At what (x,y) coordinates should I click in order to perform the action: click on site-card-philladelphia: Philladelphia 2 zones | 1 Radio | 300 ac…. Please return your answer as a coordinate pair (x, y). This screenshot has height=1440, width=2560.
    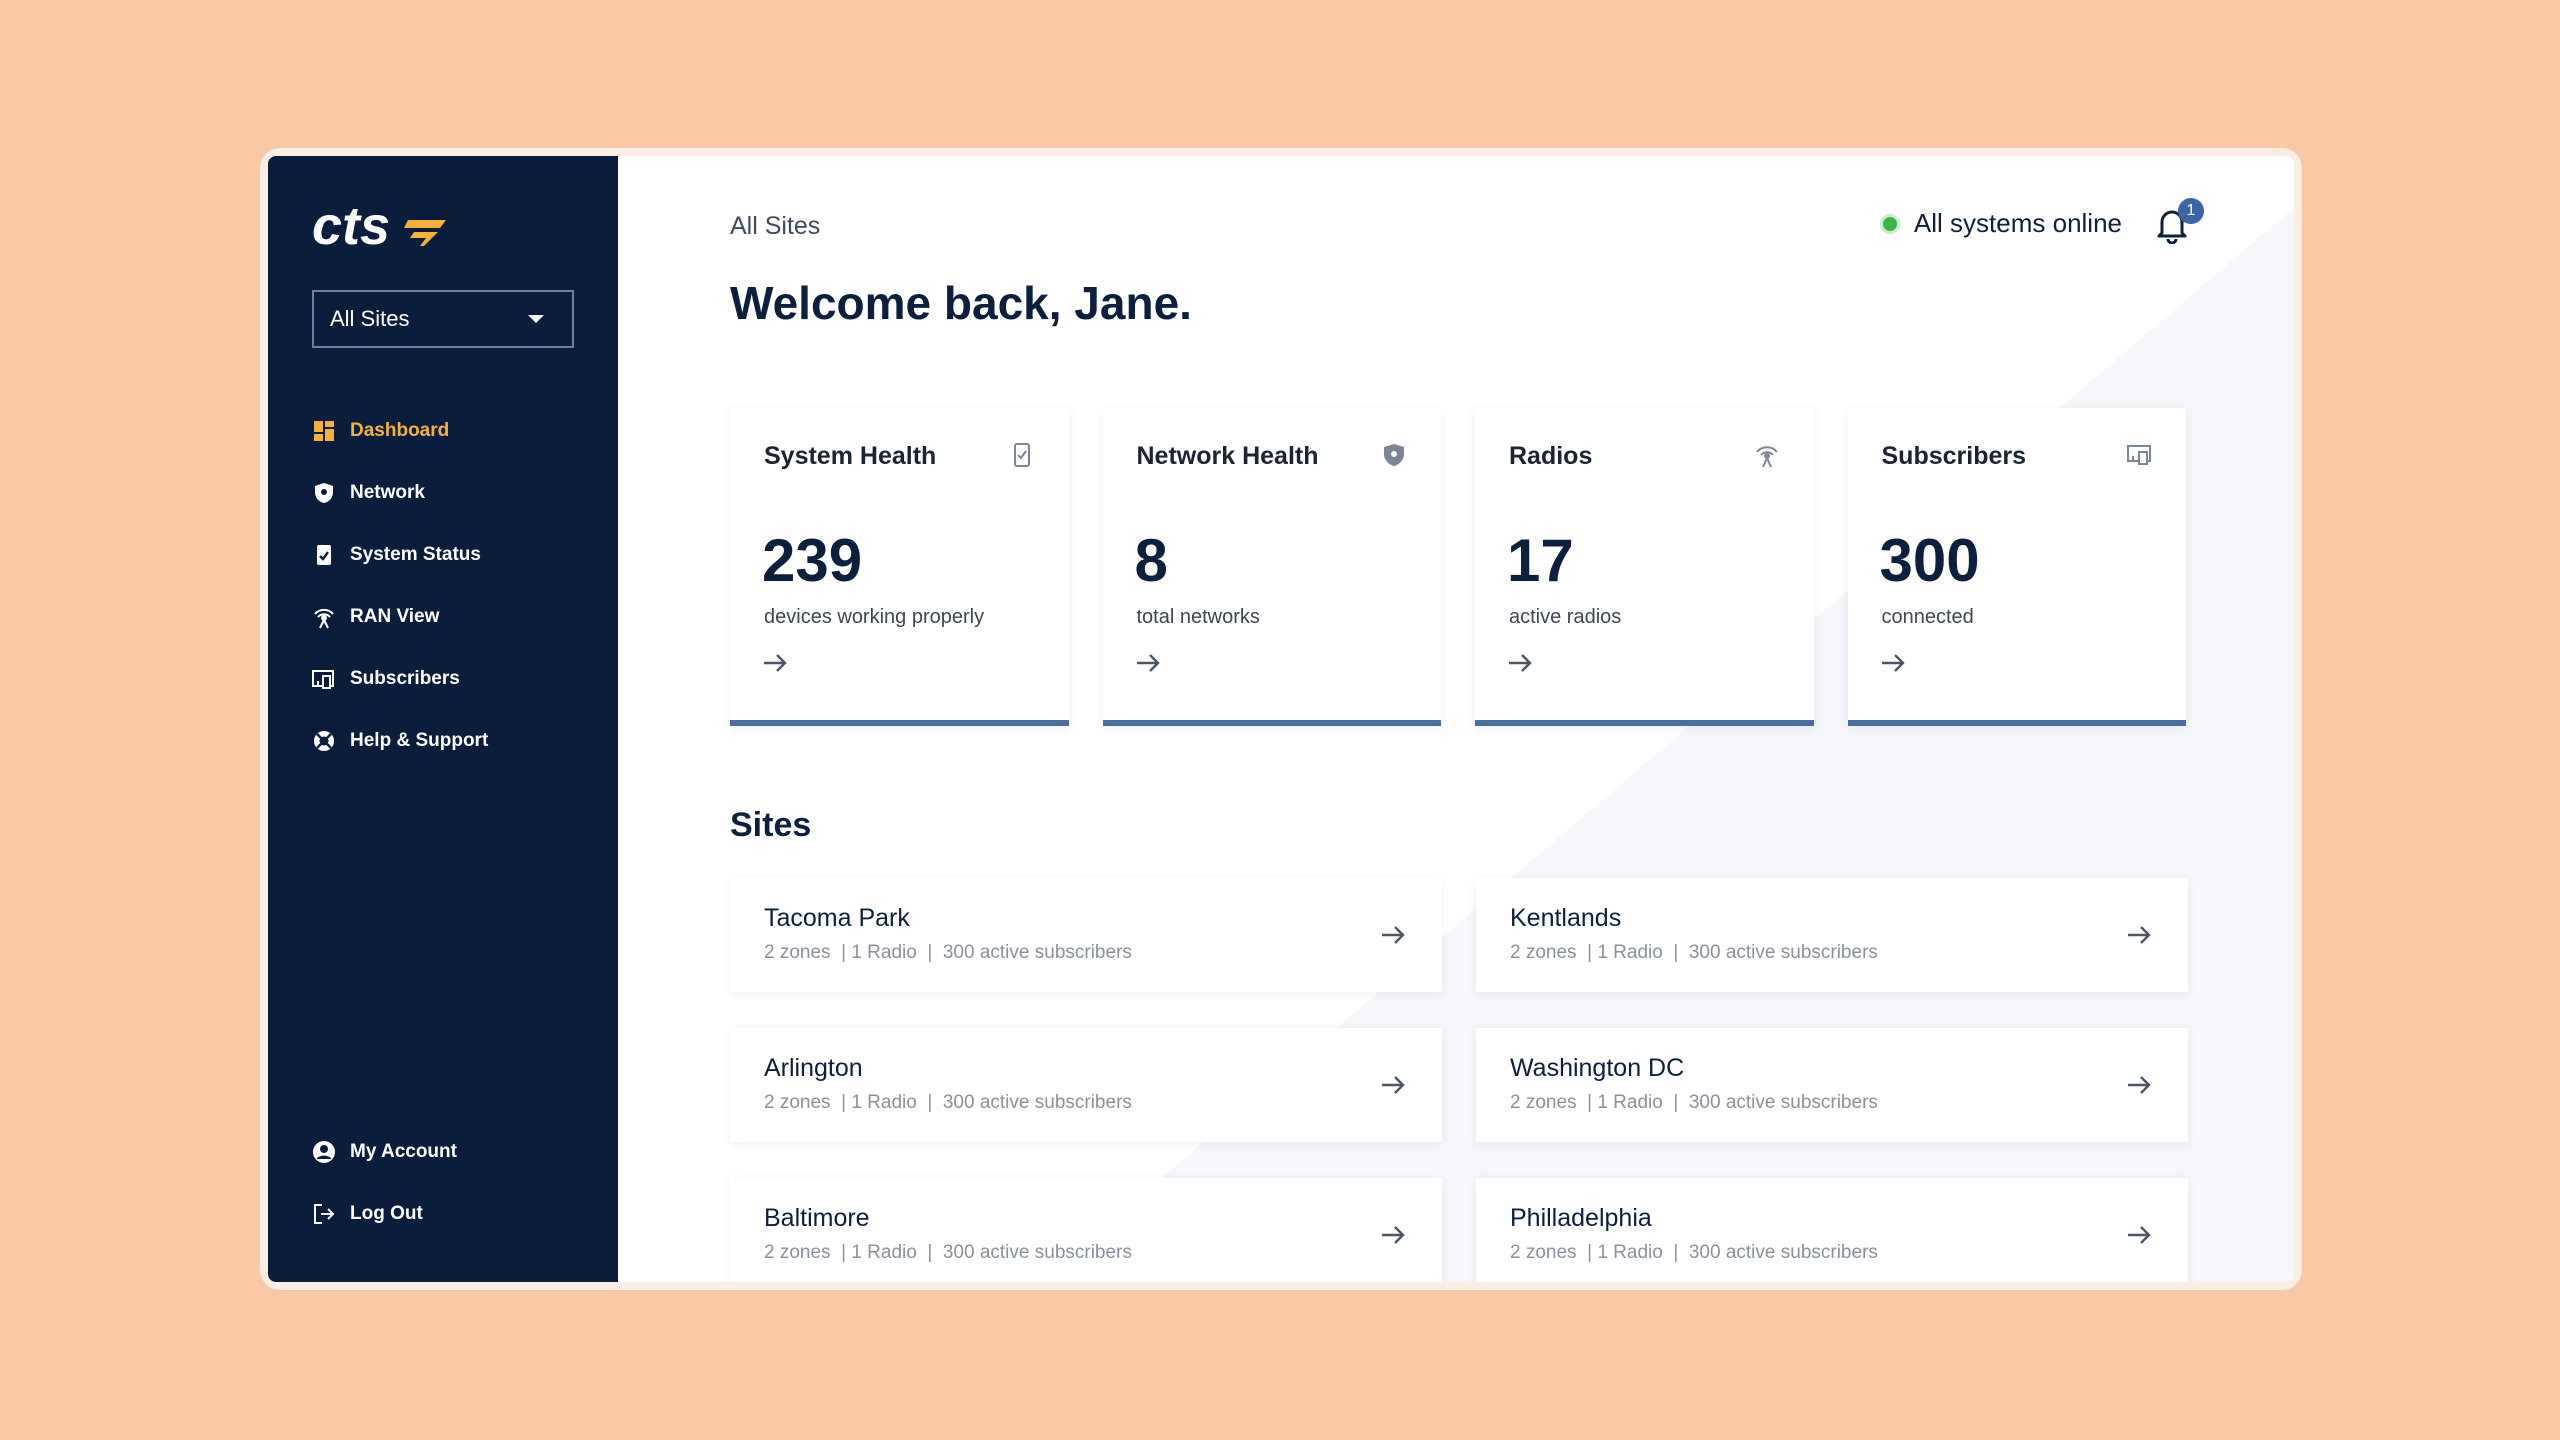
    Looking at the image, I should click on (1832, 1230).